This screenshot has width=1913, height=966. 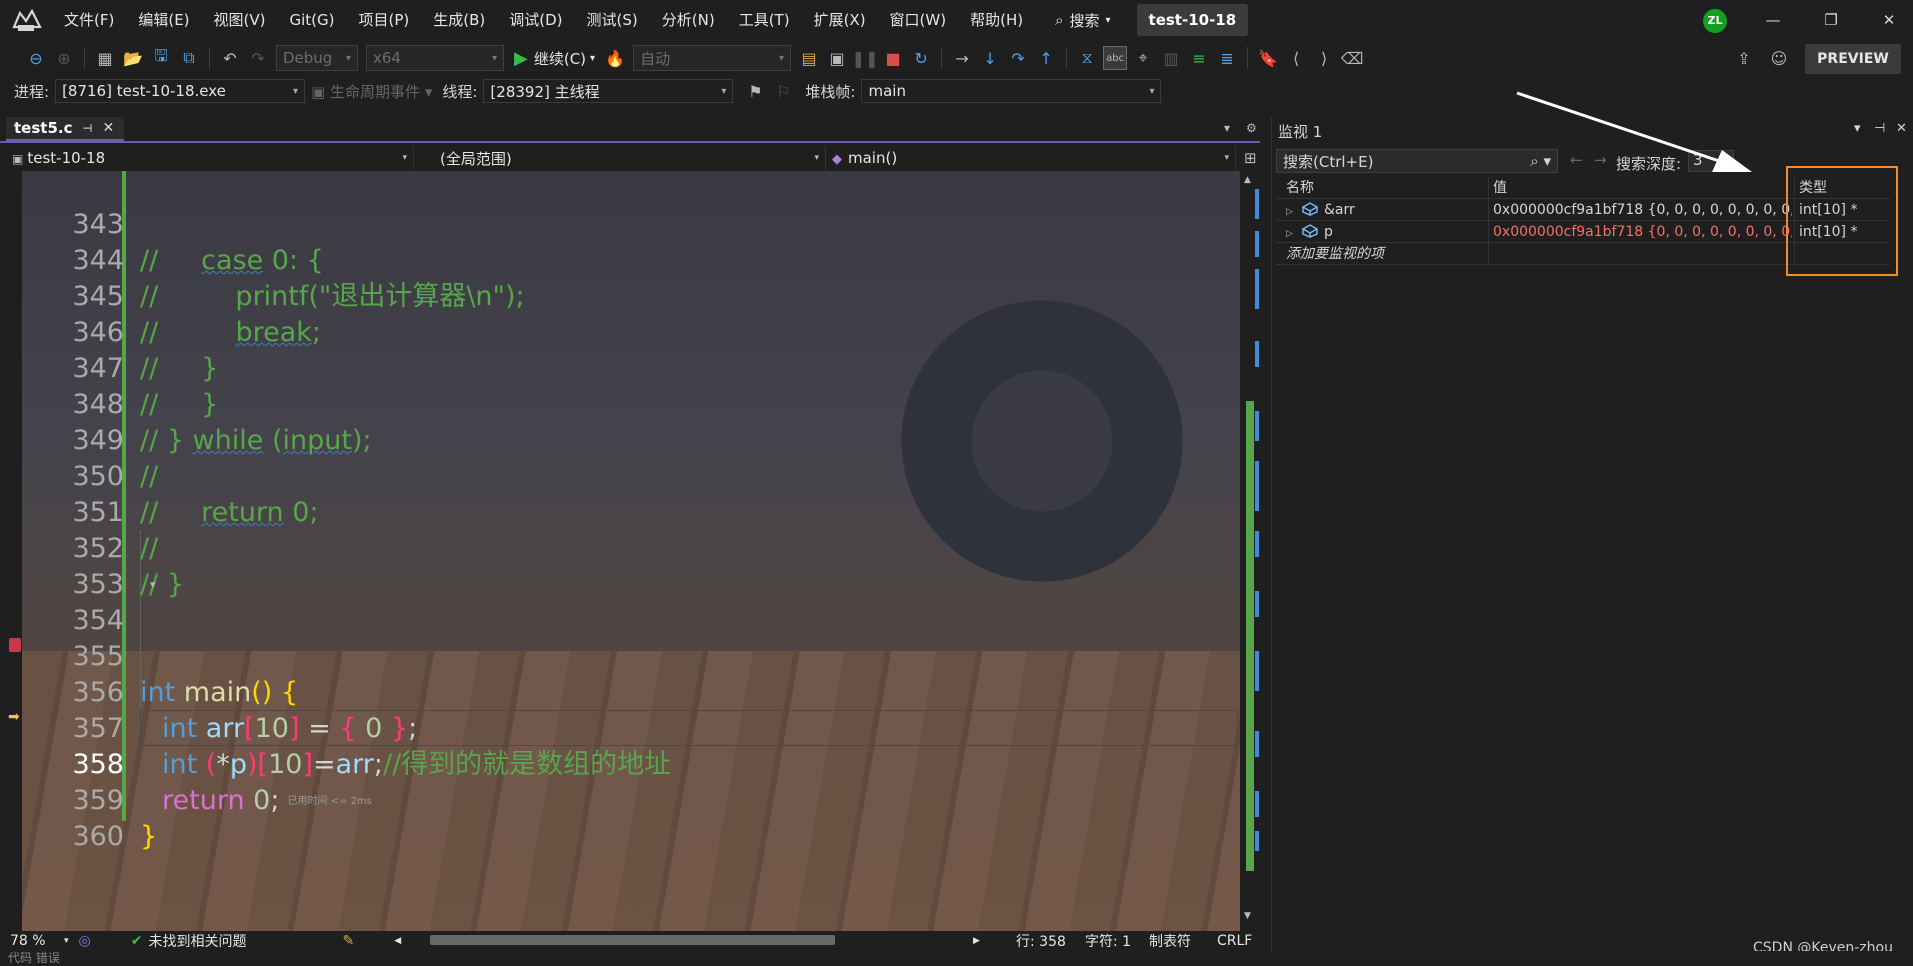 I want to click on bookmark-next-icon: ⟩, so click(x=1324, y=58).